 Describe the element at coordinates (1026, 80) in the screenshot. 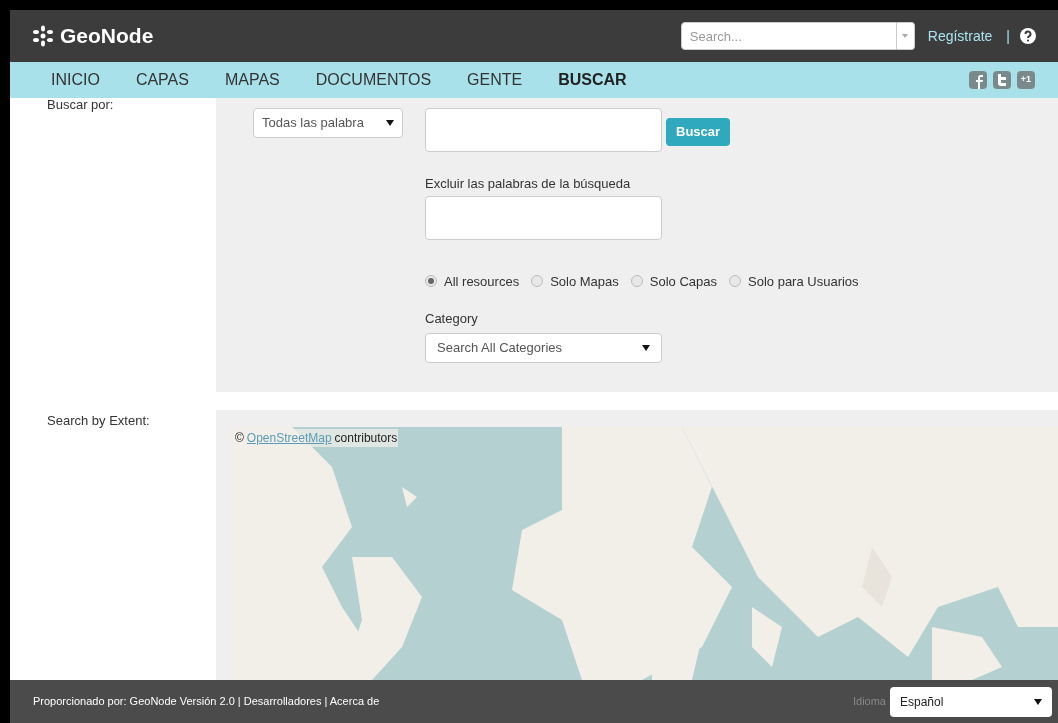

I see `plus-one-button: +1` at that location.